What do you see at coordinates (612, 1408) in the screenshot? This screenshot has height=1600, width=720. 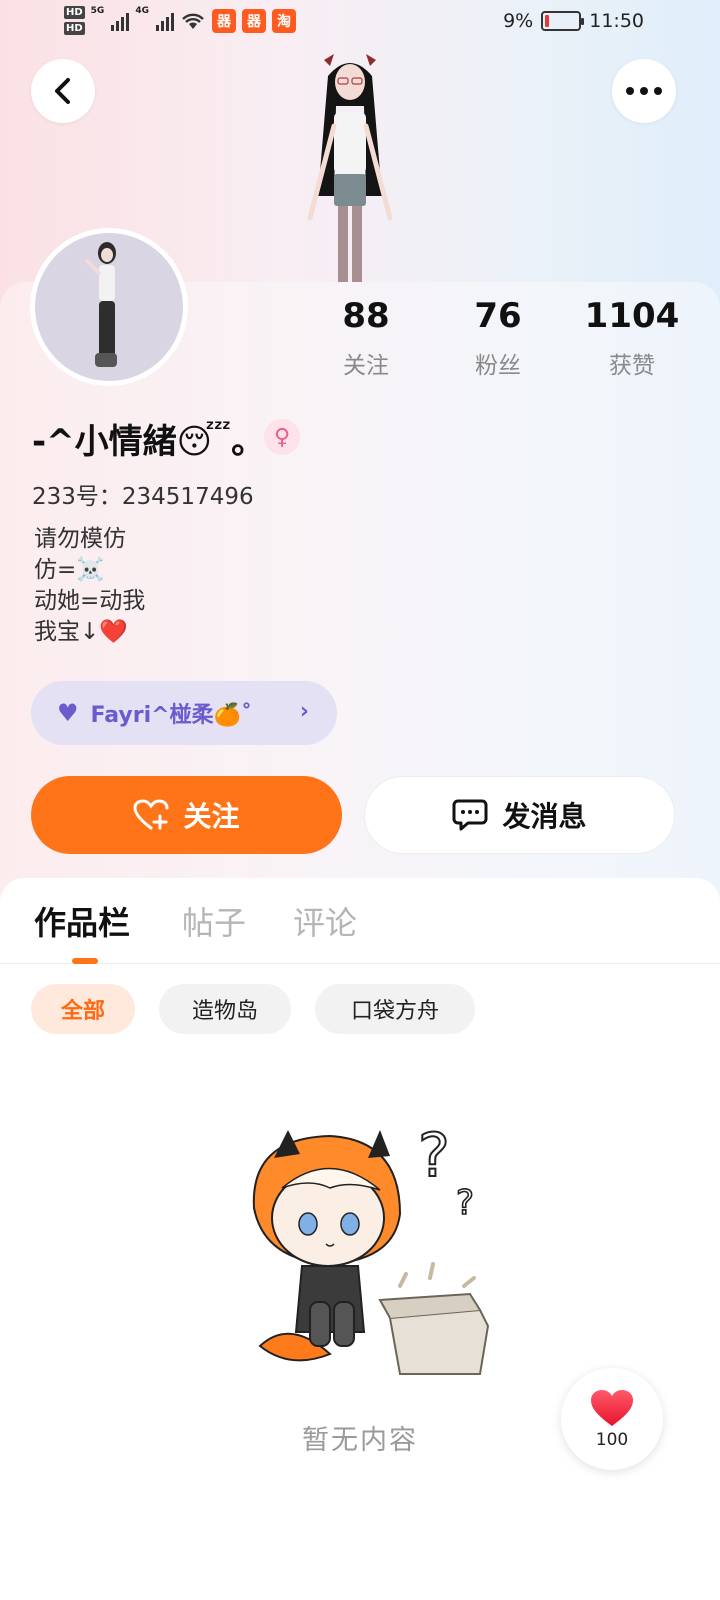 I see `heart-icon` at bounding box center [612, 1408].